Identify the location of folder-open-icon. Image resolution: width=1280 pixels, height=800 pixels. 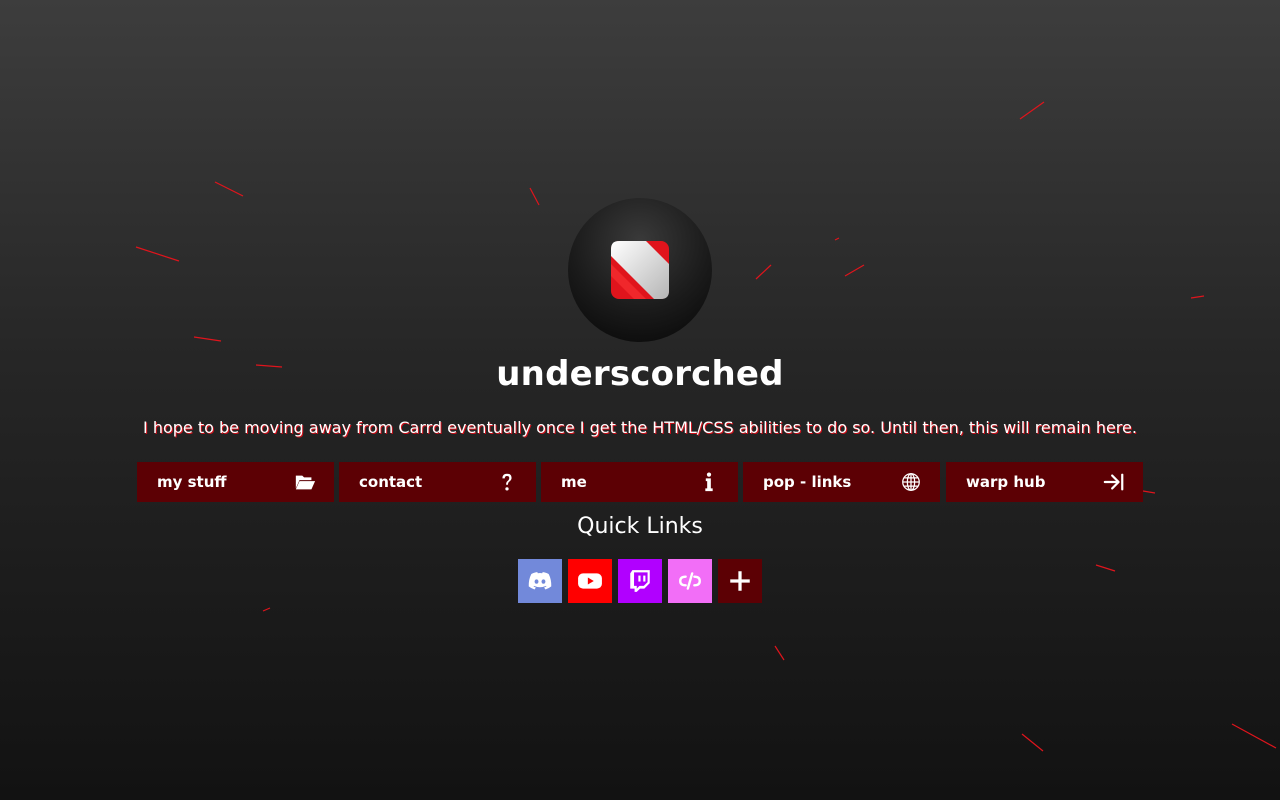
(305, 482).